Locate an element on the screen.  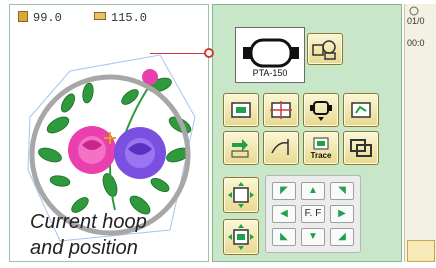
center-cross-icon is located at coordinates (281, 110).